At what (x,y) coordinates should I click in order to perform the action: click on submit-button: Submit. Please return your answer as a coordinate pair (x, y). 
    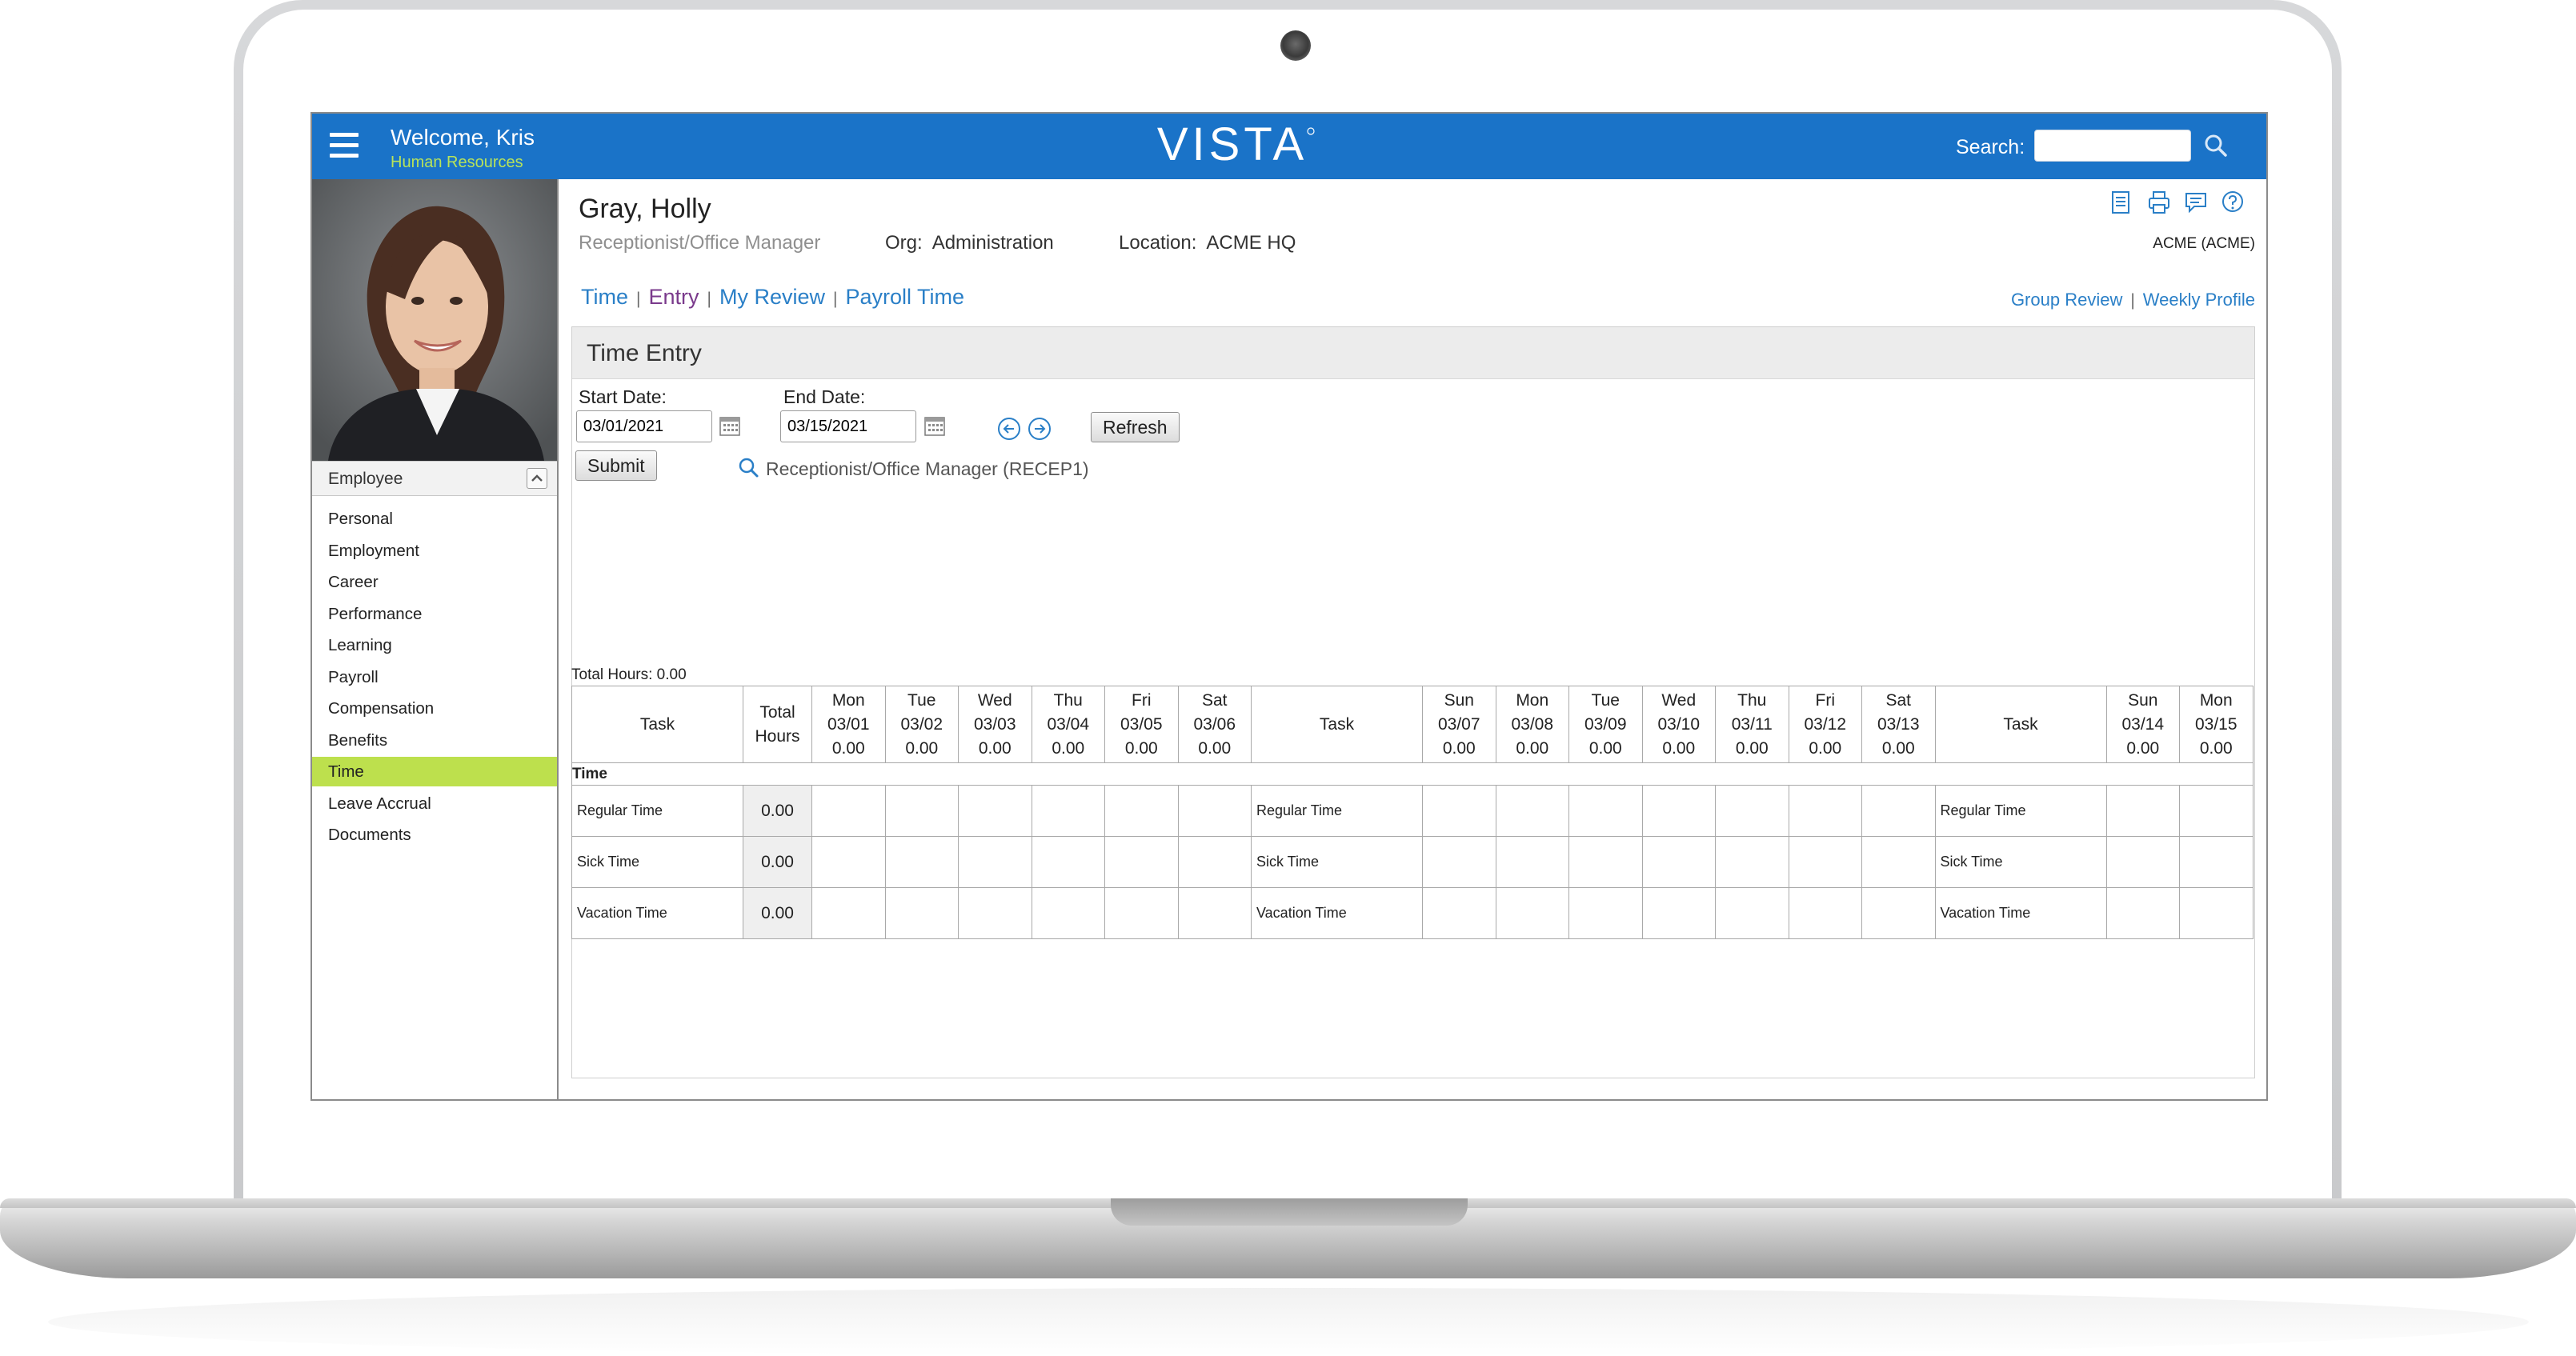
    Looking at the image, I should click on (616, 465).